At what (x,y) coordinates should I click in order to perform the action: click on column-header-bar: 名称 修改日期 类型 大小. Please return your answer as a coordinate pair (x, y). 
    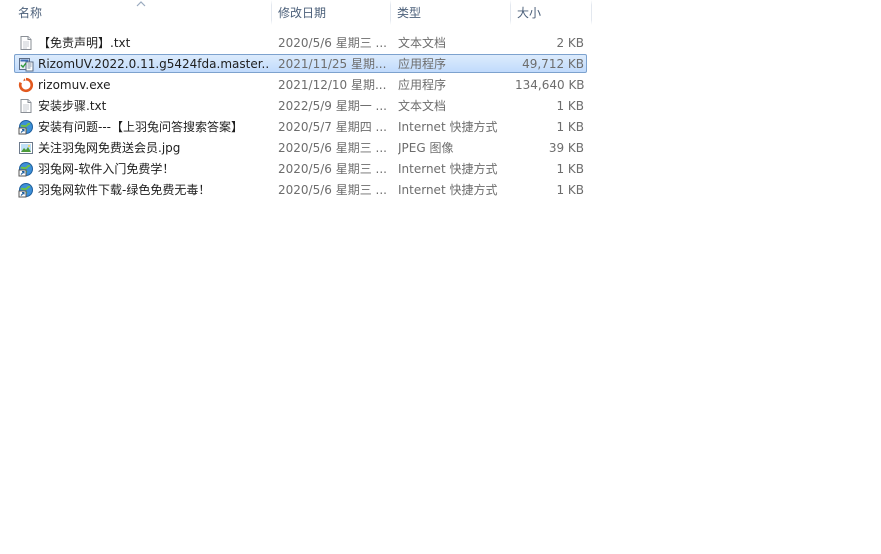
    Looking at the image, I should click on (296, 12).